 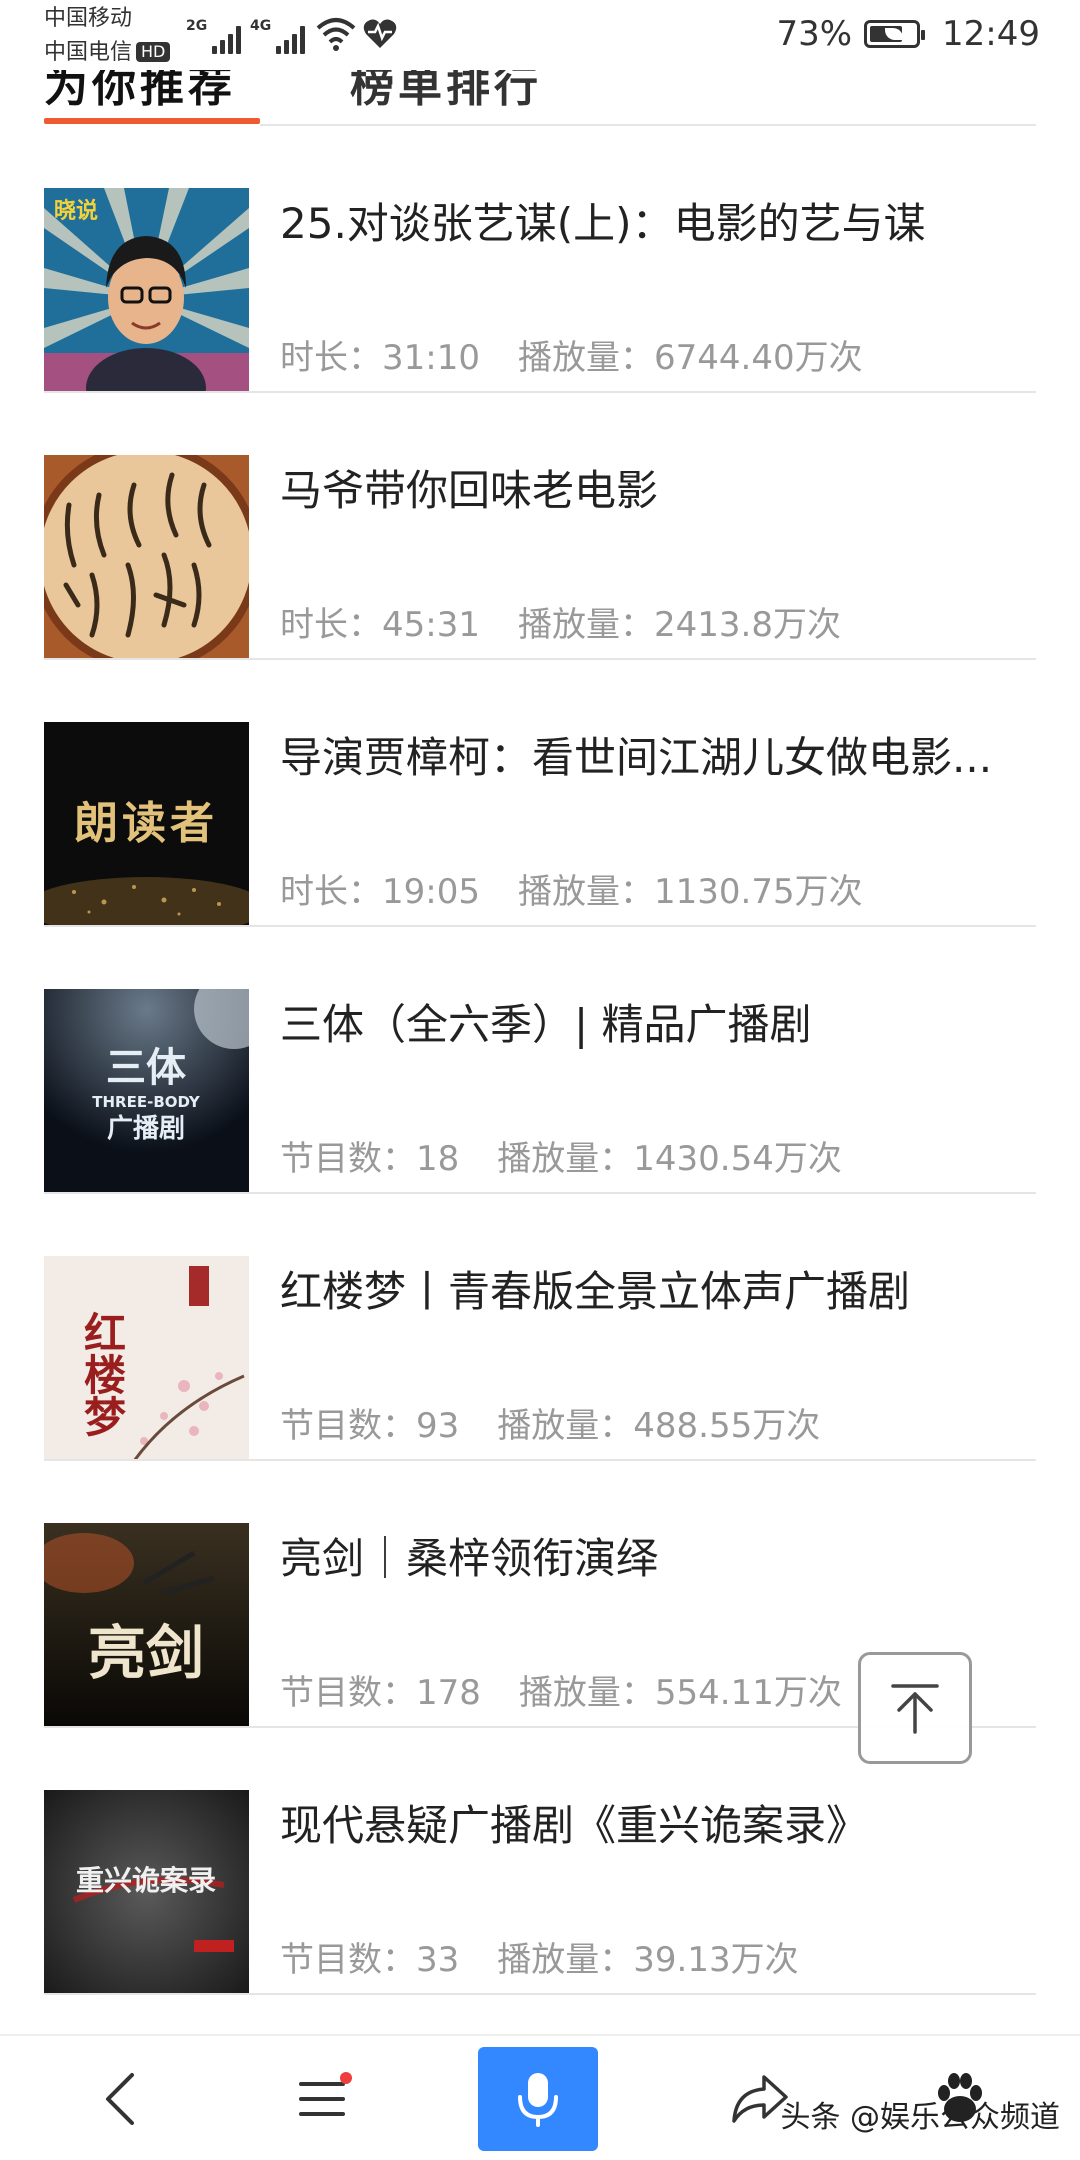 I want to click on clock: 12:49, so click(x=991, y=34).